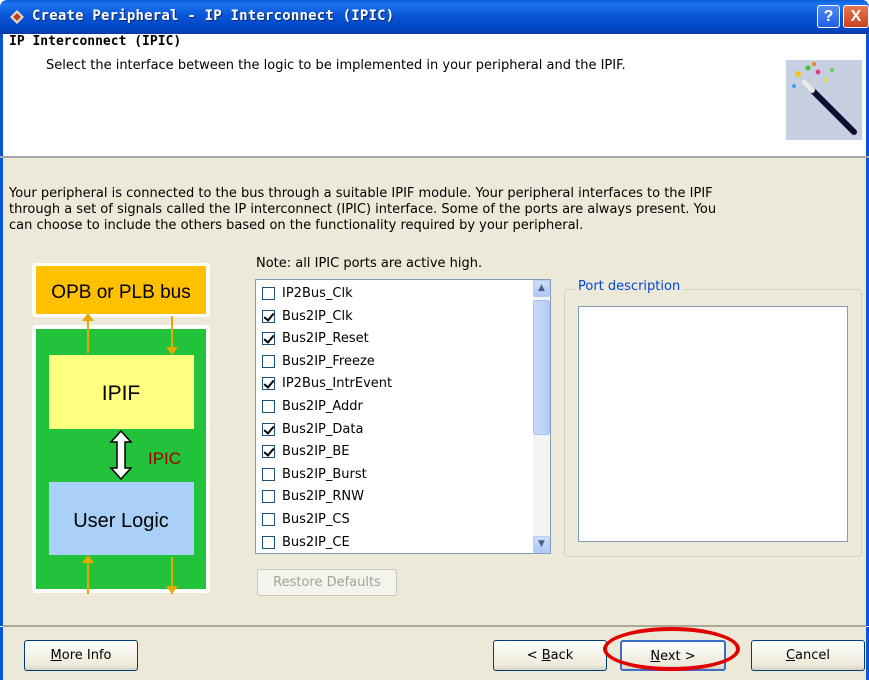  Describe the element at coordinates (713, 424) in the screenshot. I see `port-description-box` at that location.